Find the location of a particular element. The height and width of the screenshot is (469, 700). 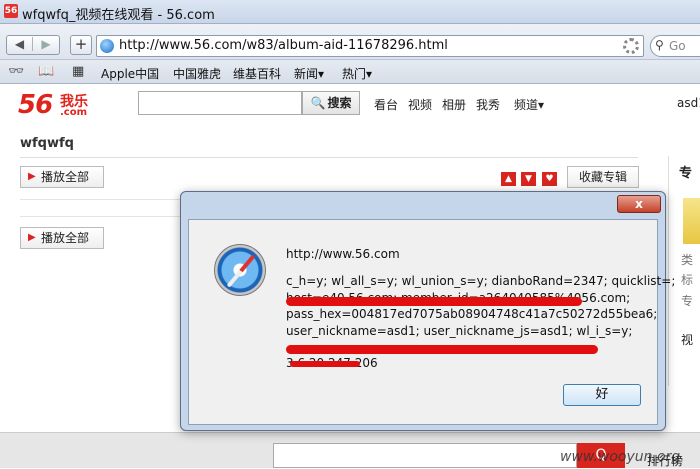

browser-search-field: ⚲ Go is located at coordinates (675, 46).